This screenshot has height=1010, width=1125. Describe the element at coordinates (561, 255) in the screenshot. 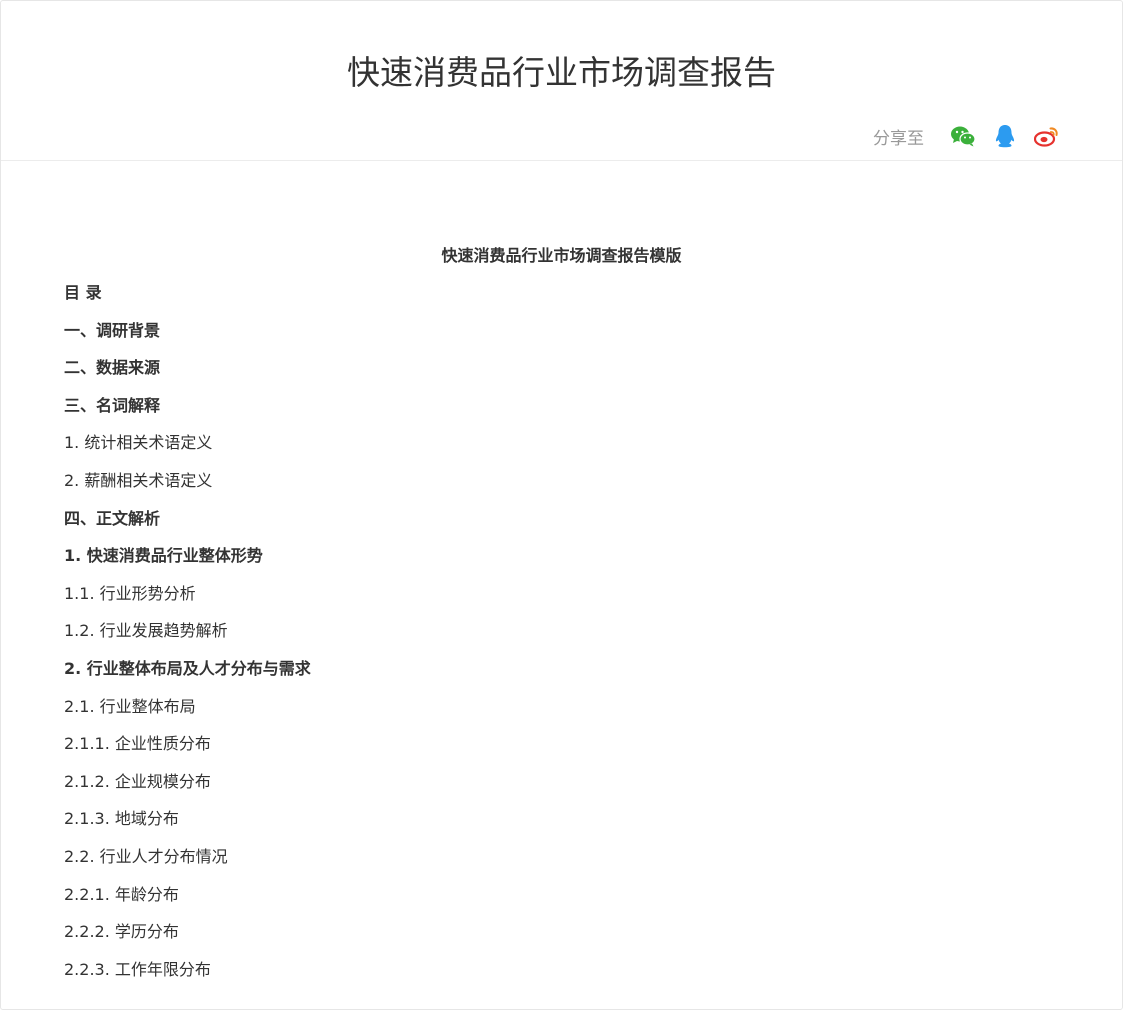

I see `document-title: 快速消费品行业市场调查报告模版` at that location.